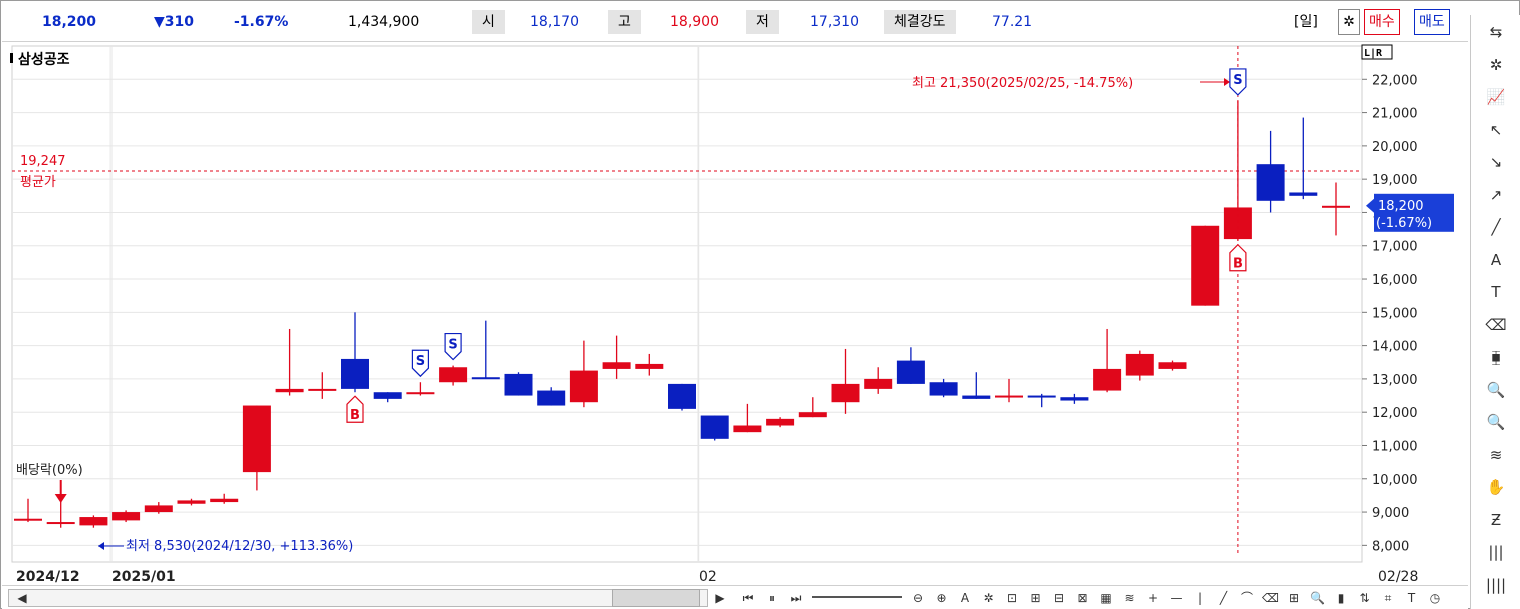 The image size is (1520, 609). Describe the element at coordinates (384, 22) in the screenshot. I see `trade-volume: 1,434,900` at that location.